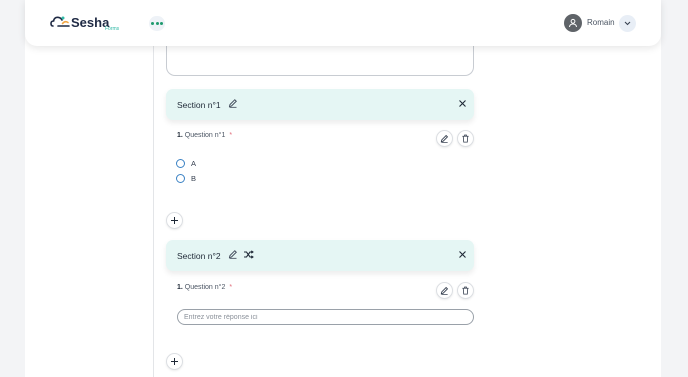 The image size is (688, 377). I want to click on radio-option-b: B, so click(186, 178).